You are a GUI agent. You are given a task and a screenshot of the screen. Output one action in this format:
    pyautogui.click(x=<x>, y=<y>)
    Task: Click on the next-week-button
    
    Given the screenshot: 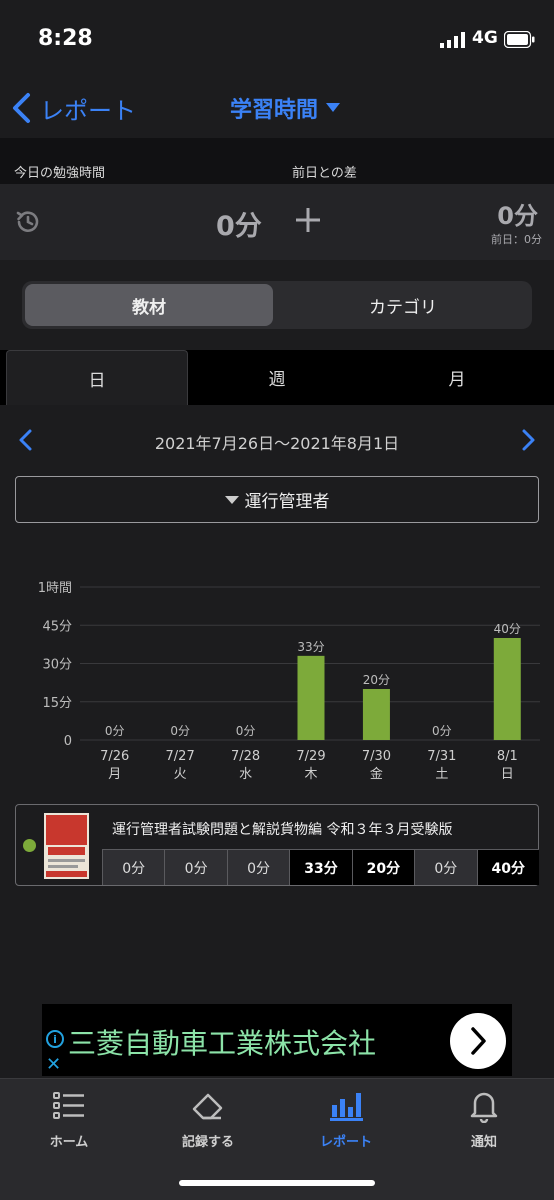 What is the action you would take?
    pyautogui.click(x=528, y=440)
    